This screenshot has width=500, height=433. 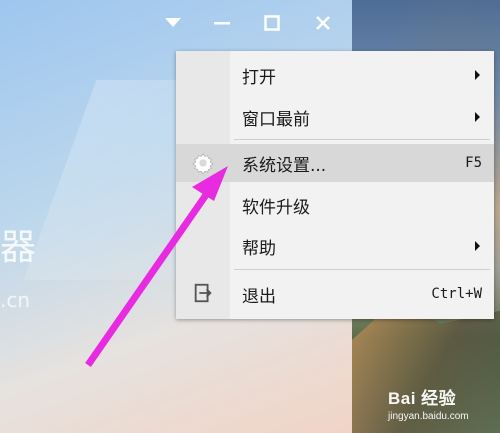 I want to click on minimize-icon, so click(x=222, y=23).